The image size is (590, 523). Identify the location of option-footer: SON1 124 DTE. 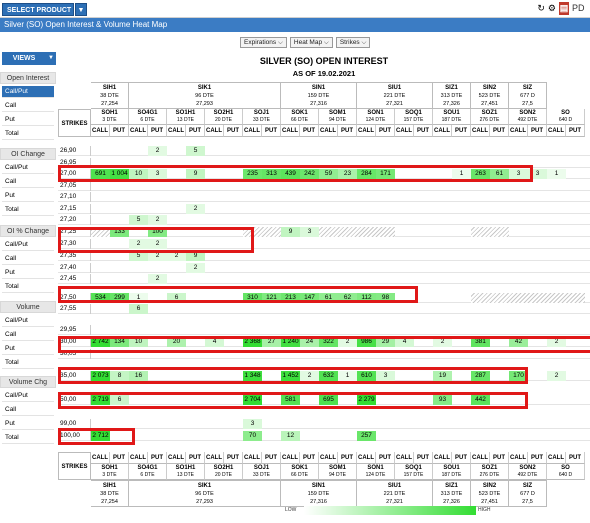
(376, 472).